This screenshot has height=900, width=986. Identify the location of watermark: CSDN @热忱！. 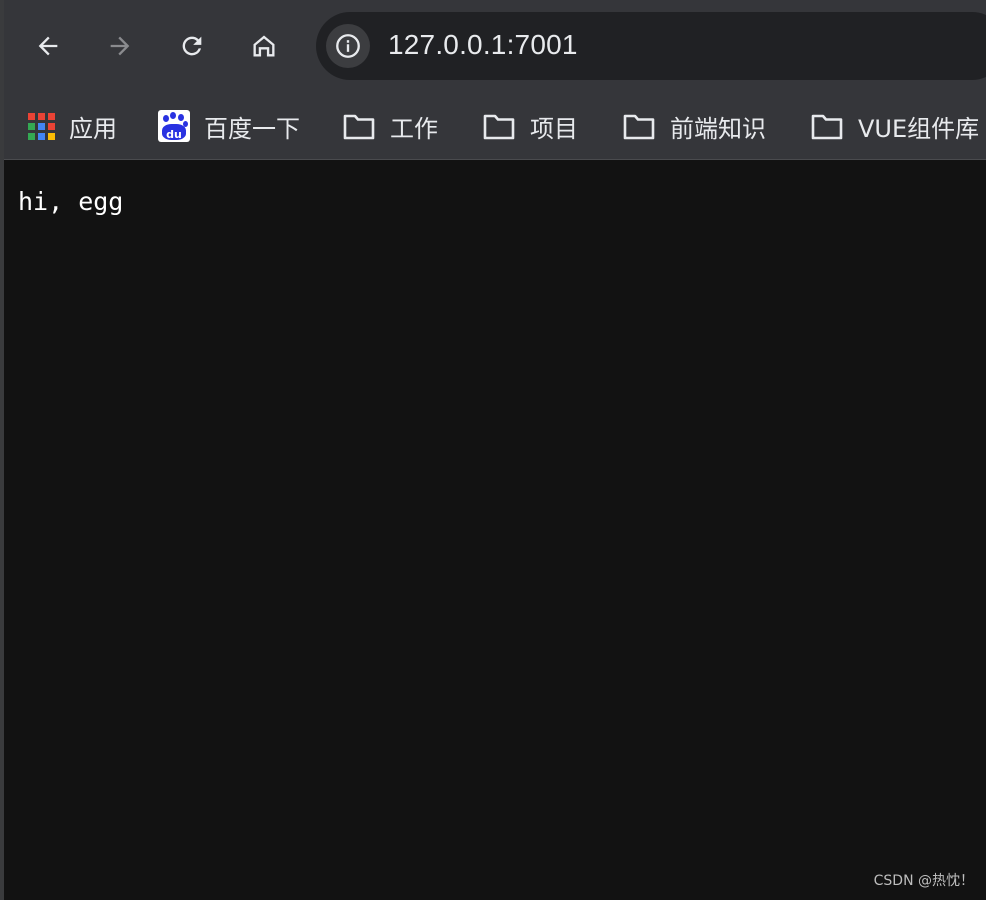
(923, 881).